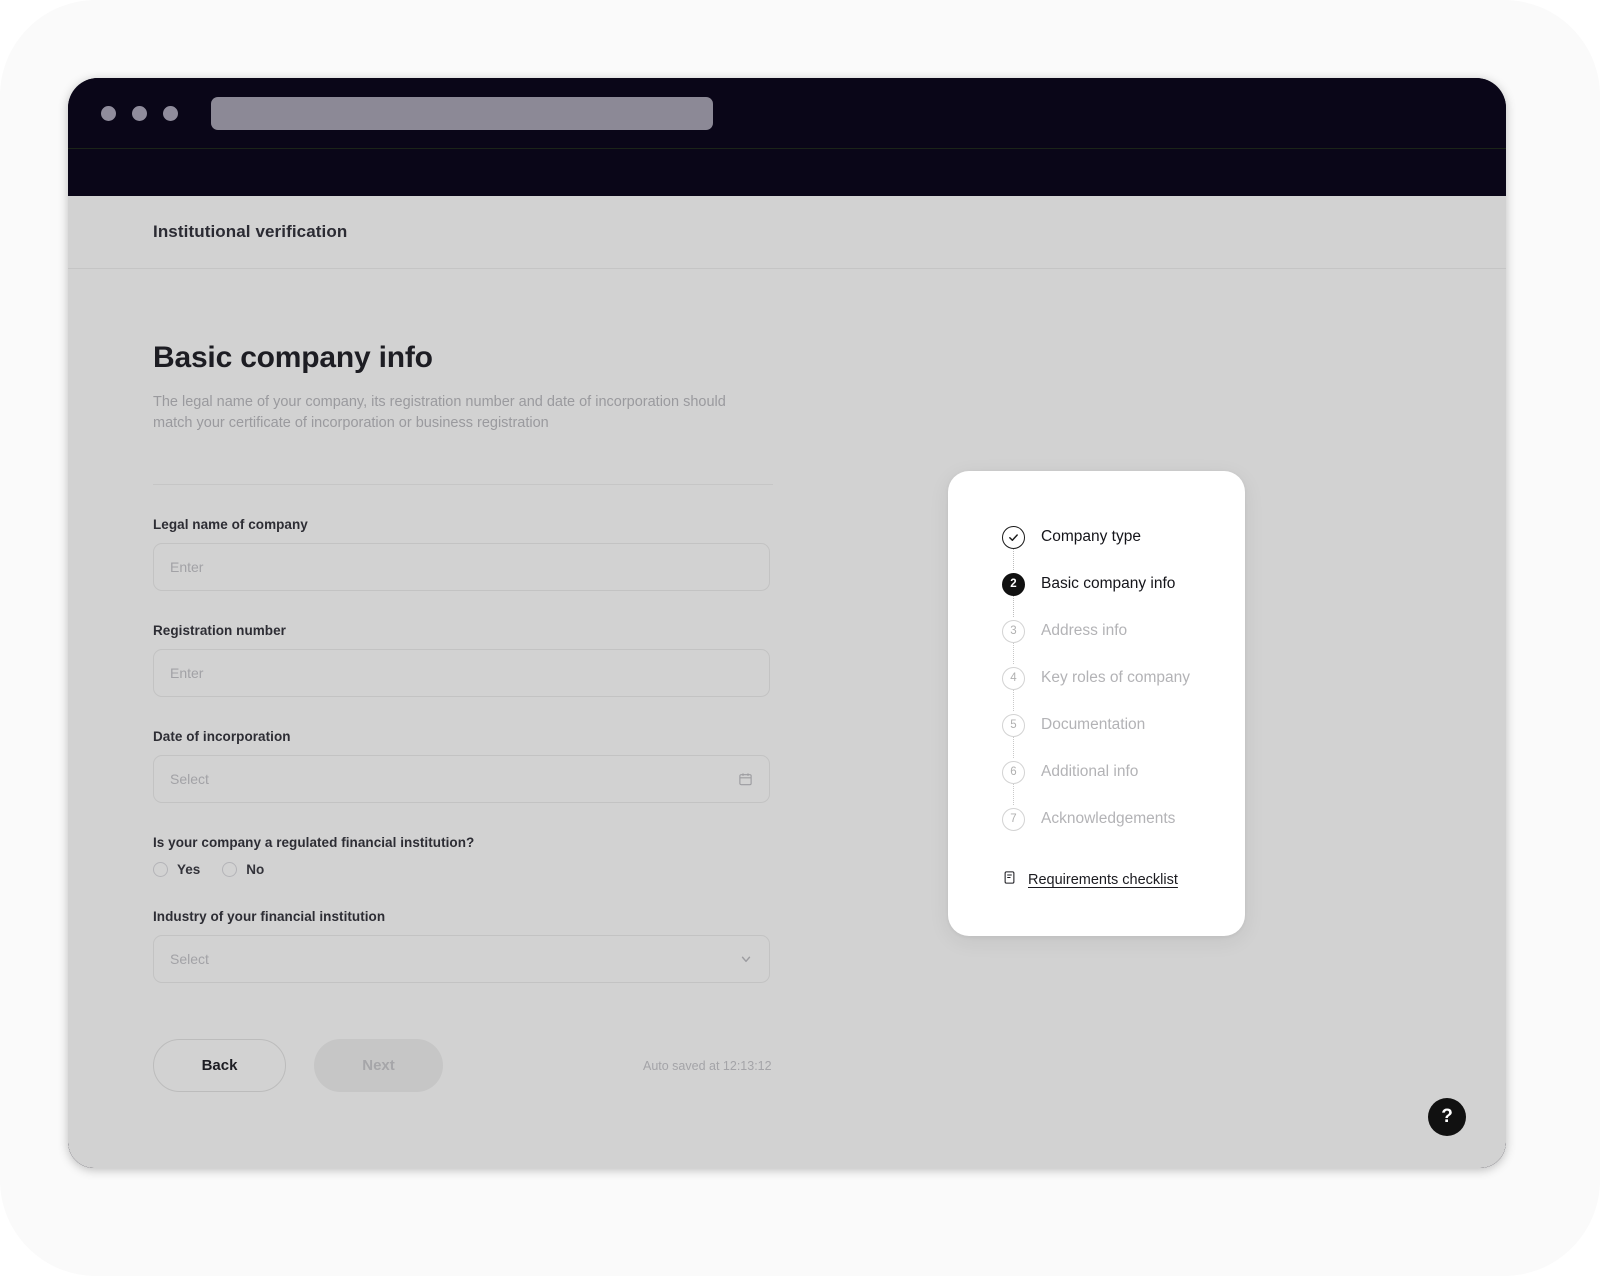 This screenshot has width=1600, height=1276. Describe the element at coordinates (1013, 772) in the screenshot. I see `step-number-6: 6` at that location.